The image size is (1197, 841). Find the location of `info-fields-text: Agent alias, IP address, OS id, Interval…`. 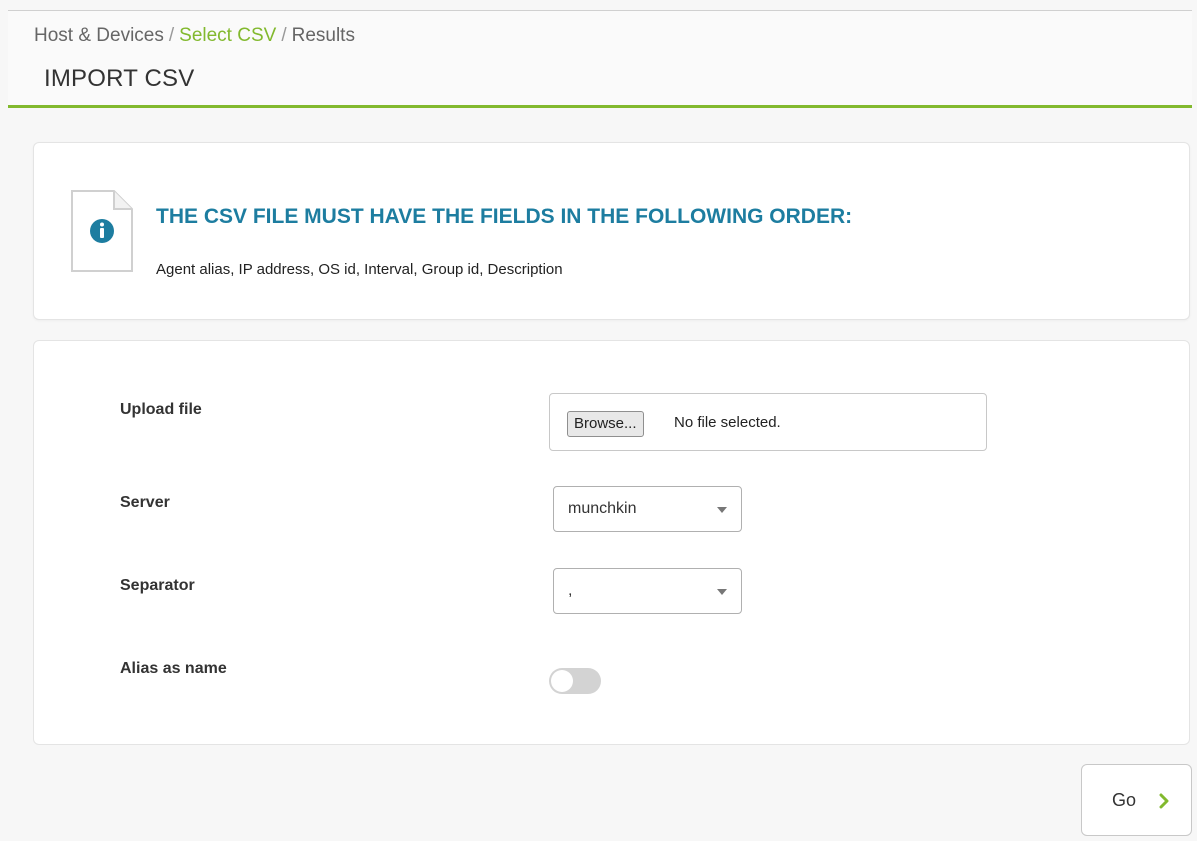

info-fields-text: Agent alias, IP address, OS id, Interval… is located at coordinates (359, 269).